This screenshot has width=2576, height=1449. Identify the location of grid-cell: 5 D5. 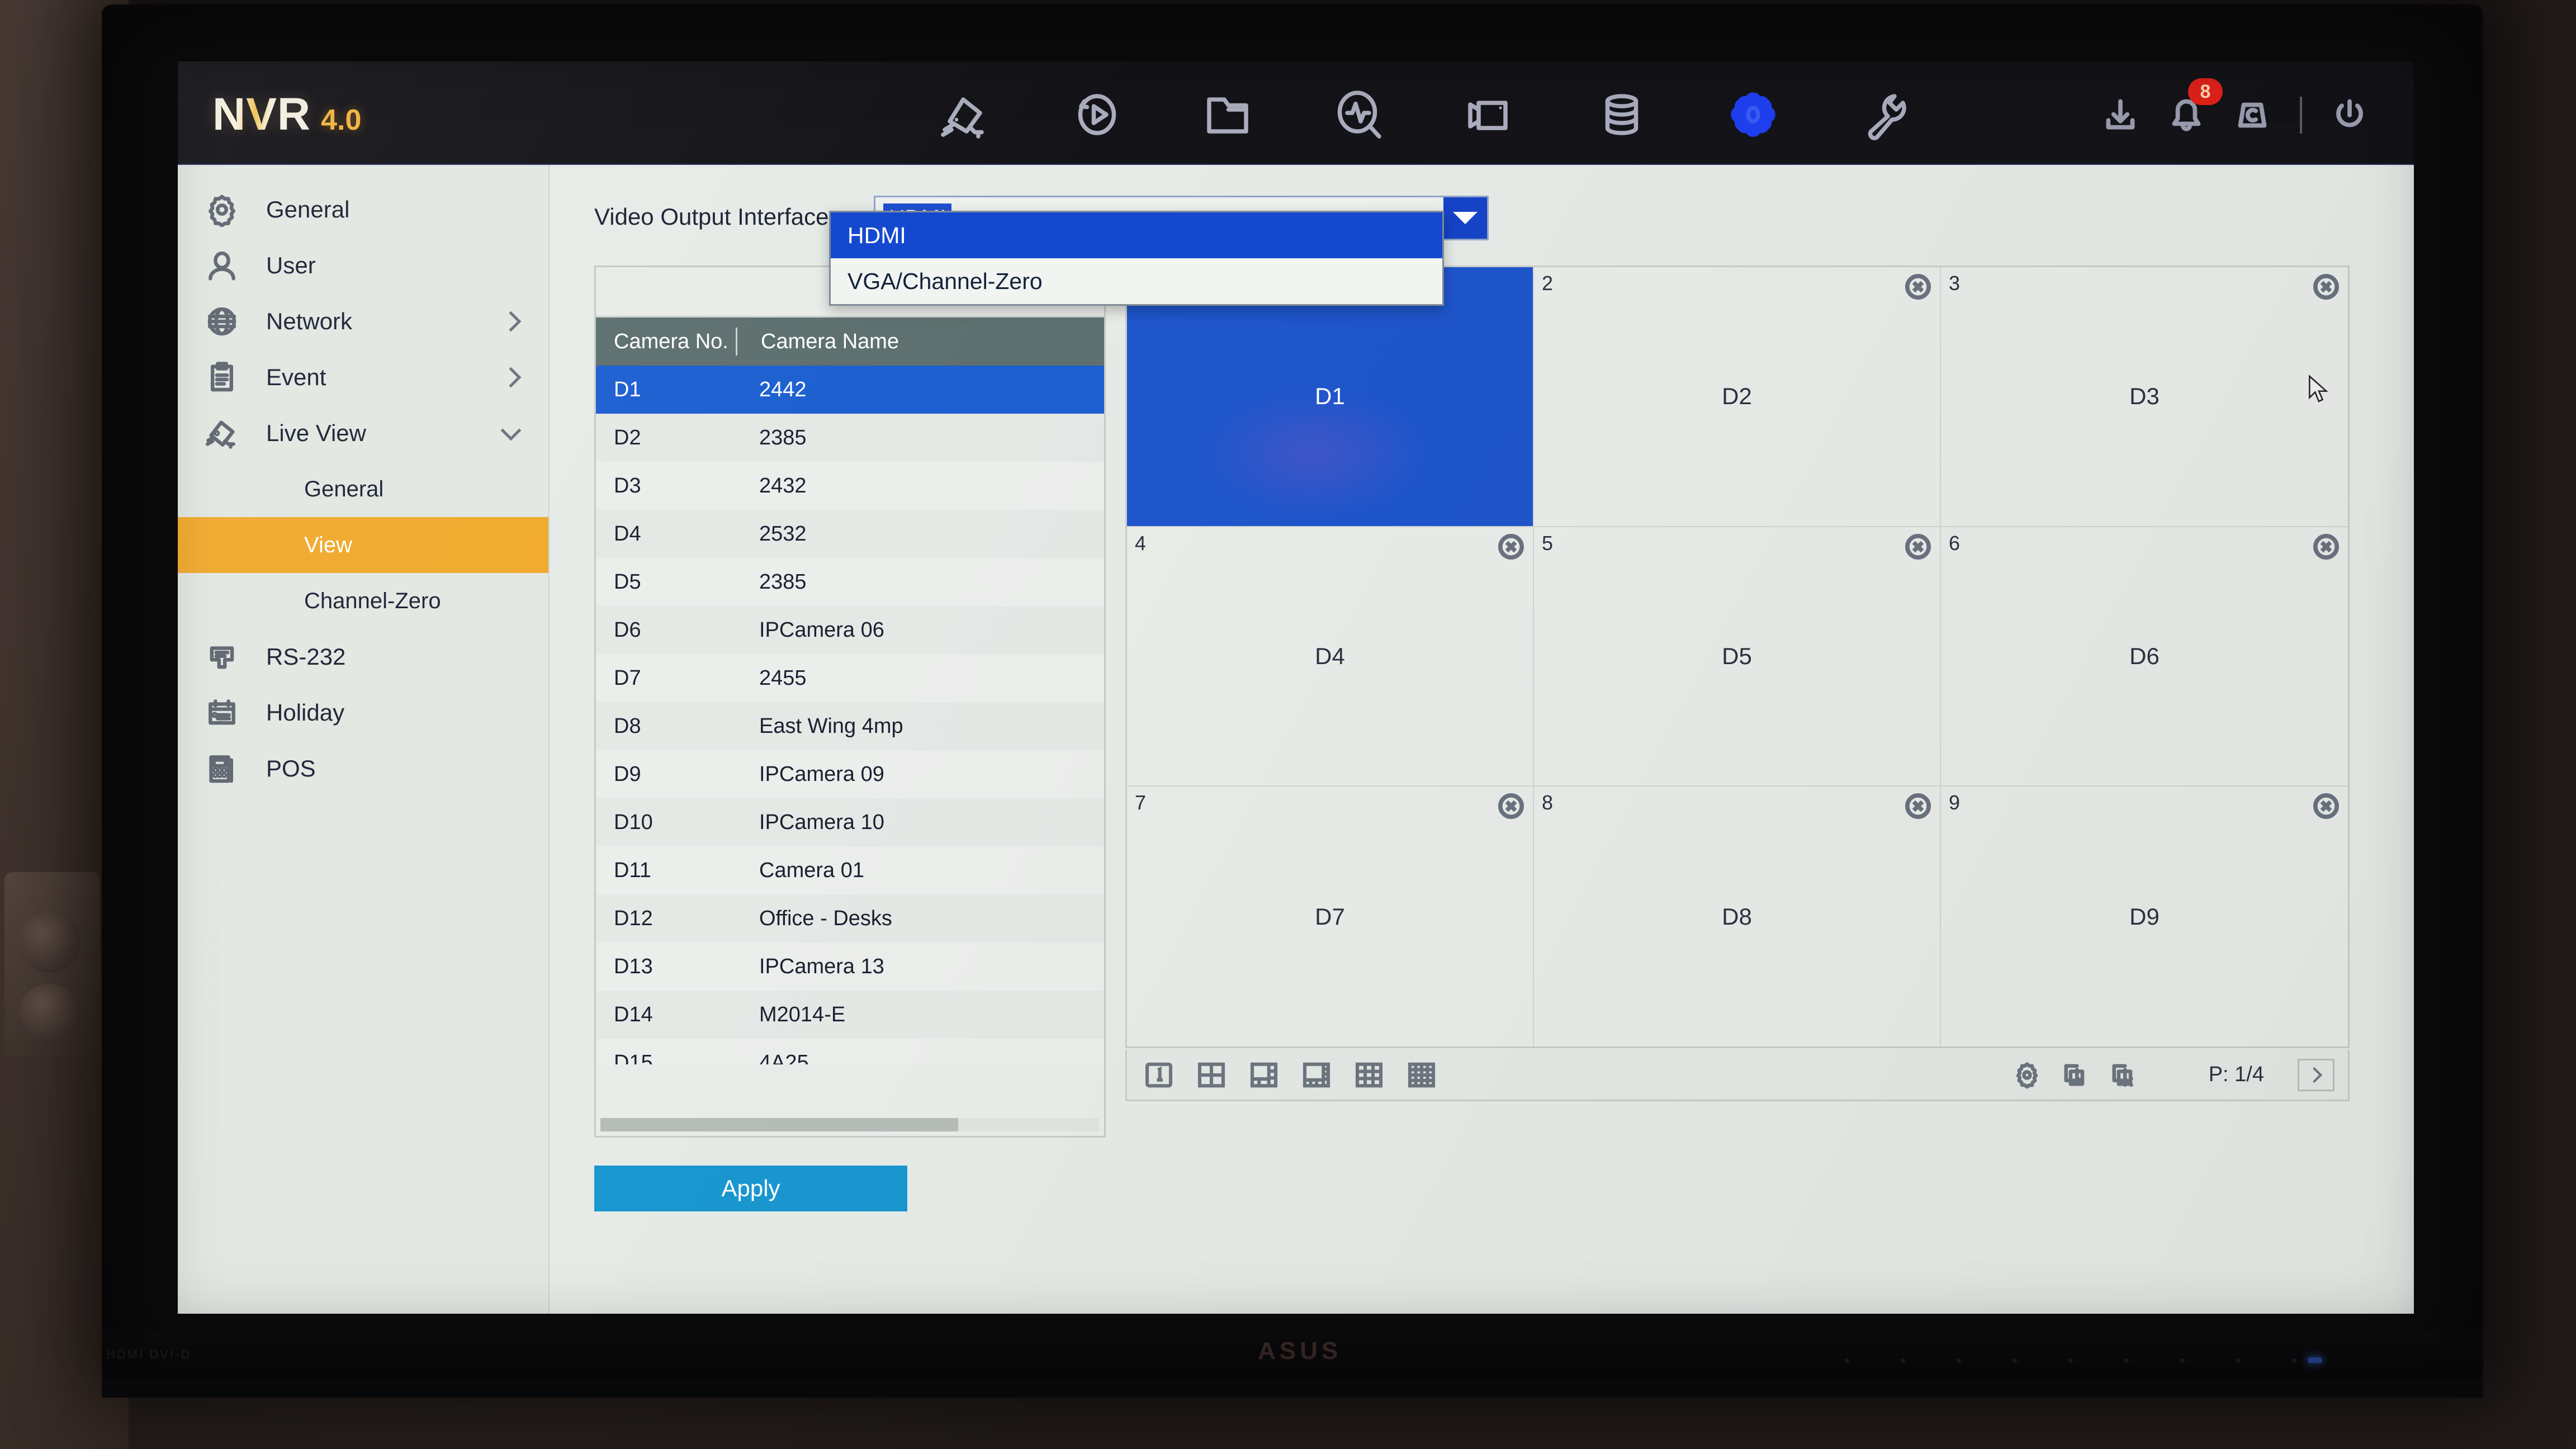
(1737, 657).